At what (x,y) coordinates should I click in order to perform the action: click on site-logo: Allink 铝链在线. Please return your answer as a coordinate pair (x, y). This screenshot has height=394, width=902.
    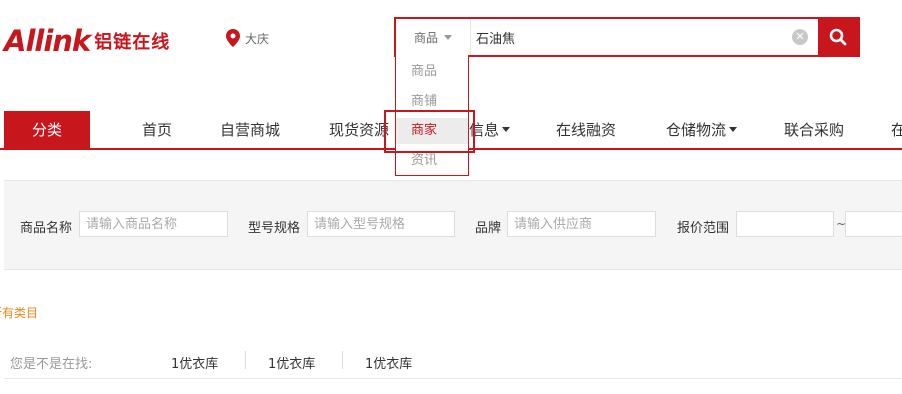
    Looking at the image, I should click on (87, 41).